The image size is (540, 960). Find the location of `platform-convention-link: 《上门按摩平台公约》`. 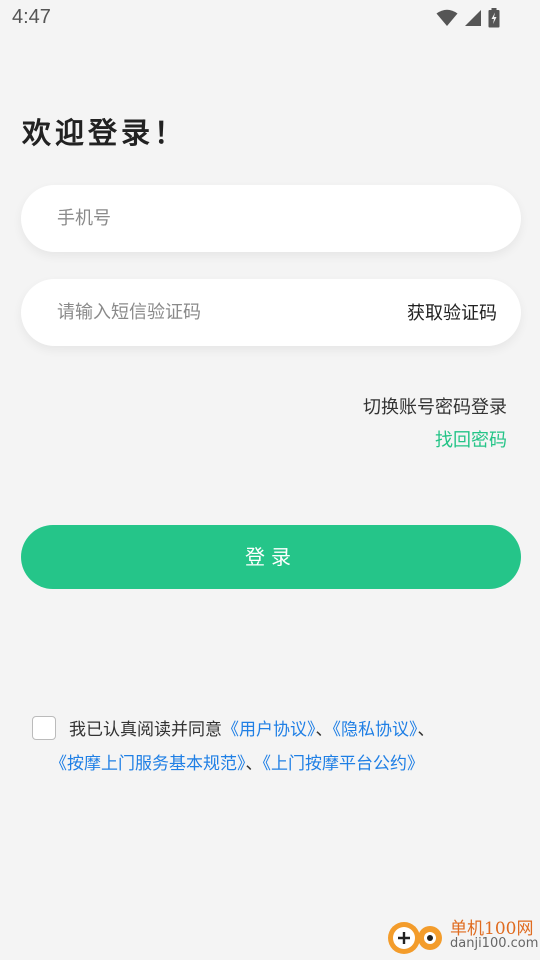

platform-convention-link: 《上门按摩平台公约》 is located at coordinates (344, 764).